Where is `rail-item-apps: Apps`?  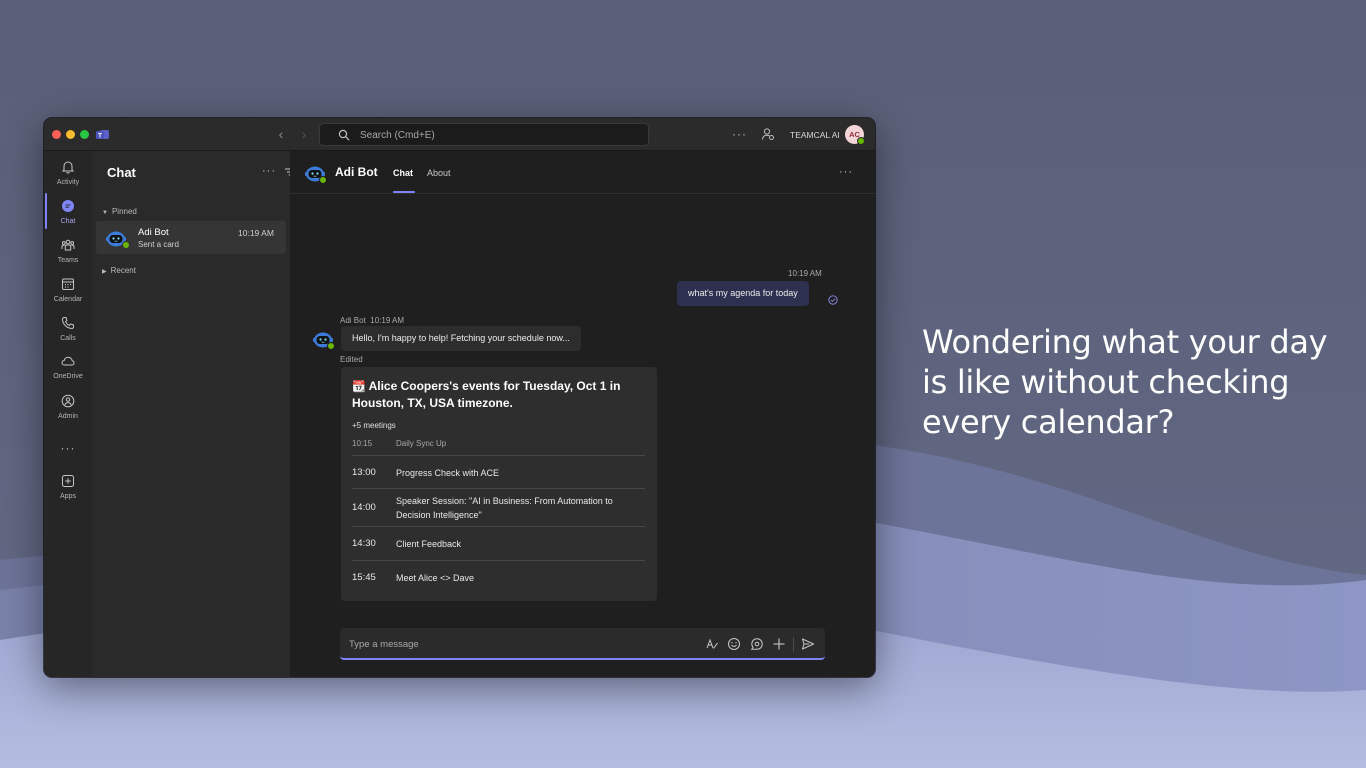
rail-item-apps: Apps is located at coordinates (68, 488).